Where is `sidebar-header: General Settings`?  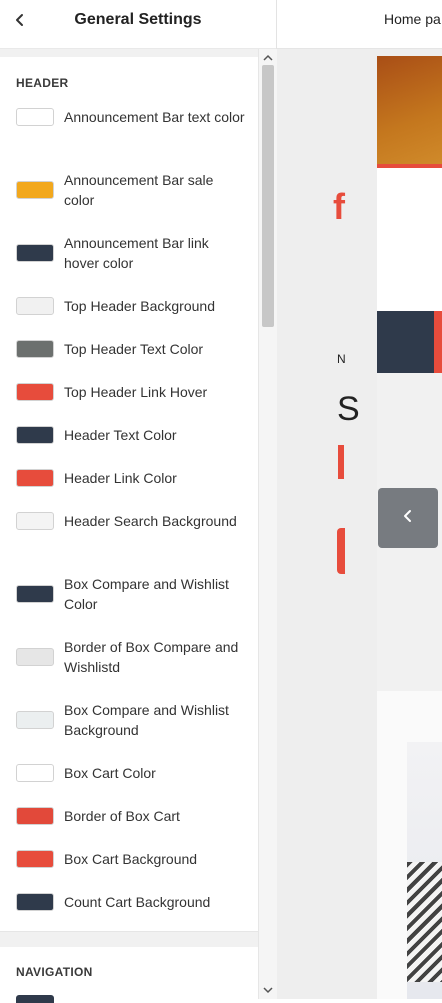 sidebar-header: General Settings is located at coordinates (138, 24).